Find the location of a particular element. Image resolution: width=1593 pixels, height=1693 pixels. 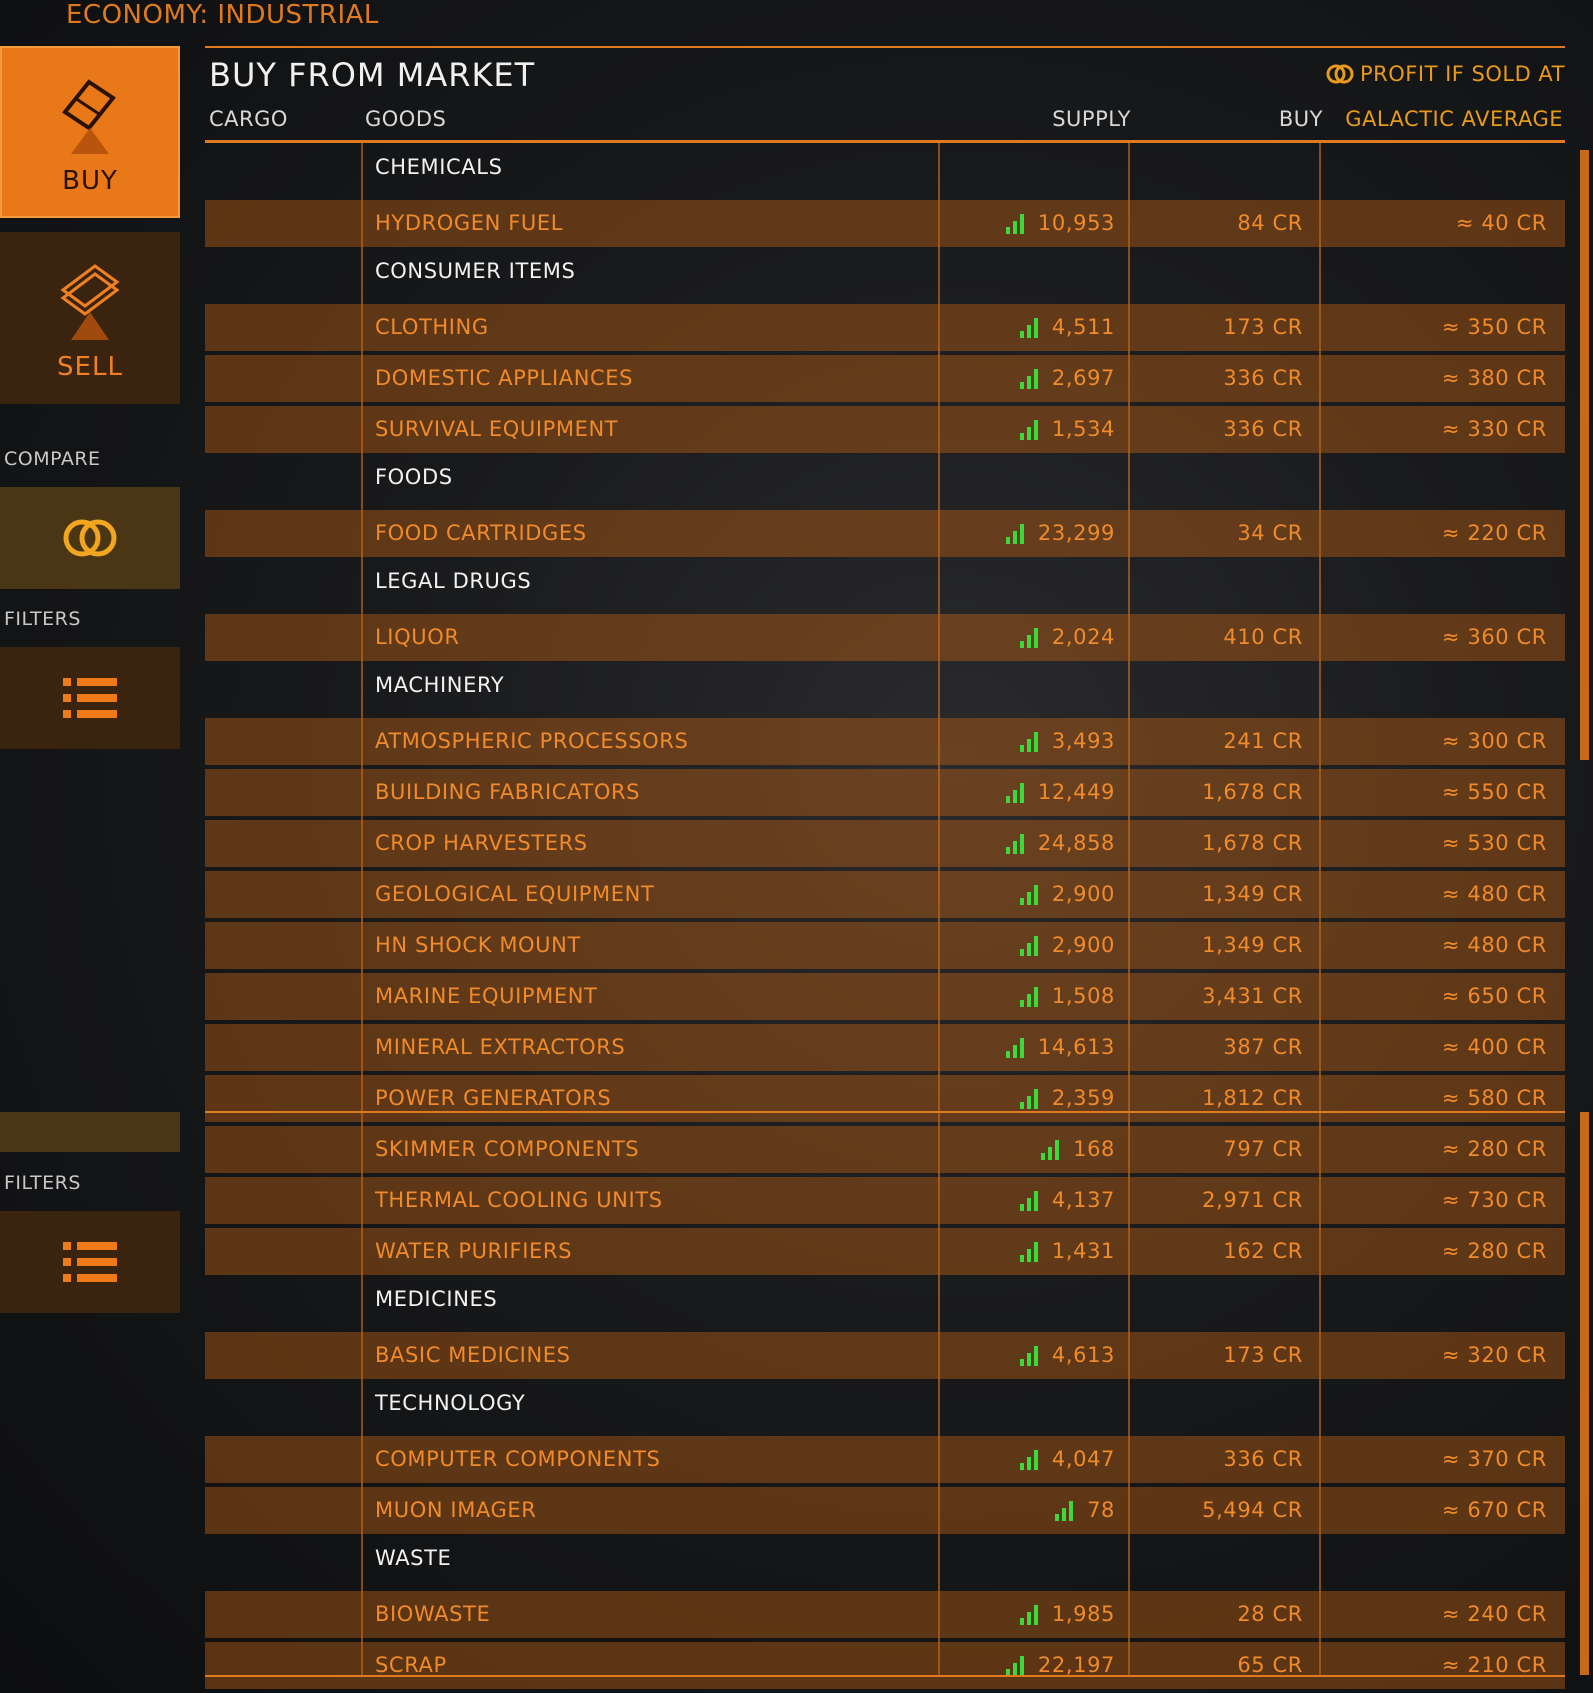

table-row: COMPUTER COMPONENTS 4,047 336 CR ≈ 370 CR is located at coordinates (885, 1459).